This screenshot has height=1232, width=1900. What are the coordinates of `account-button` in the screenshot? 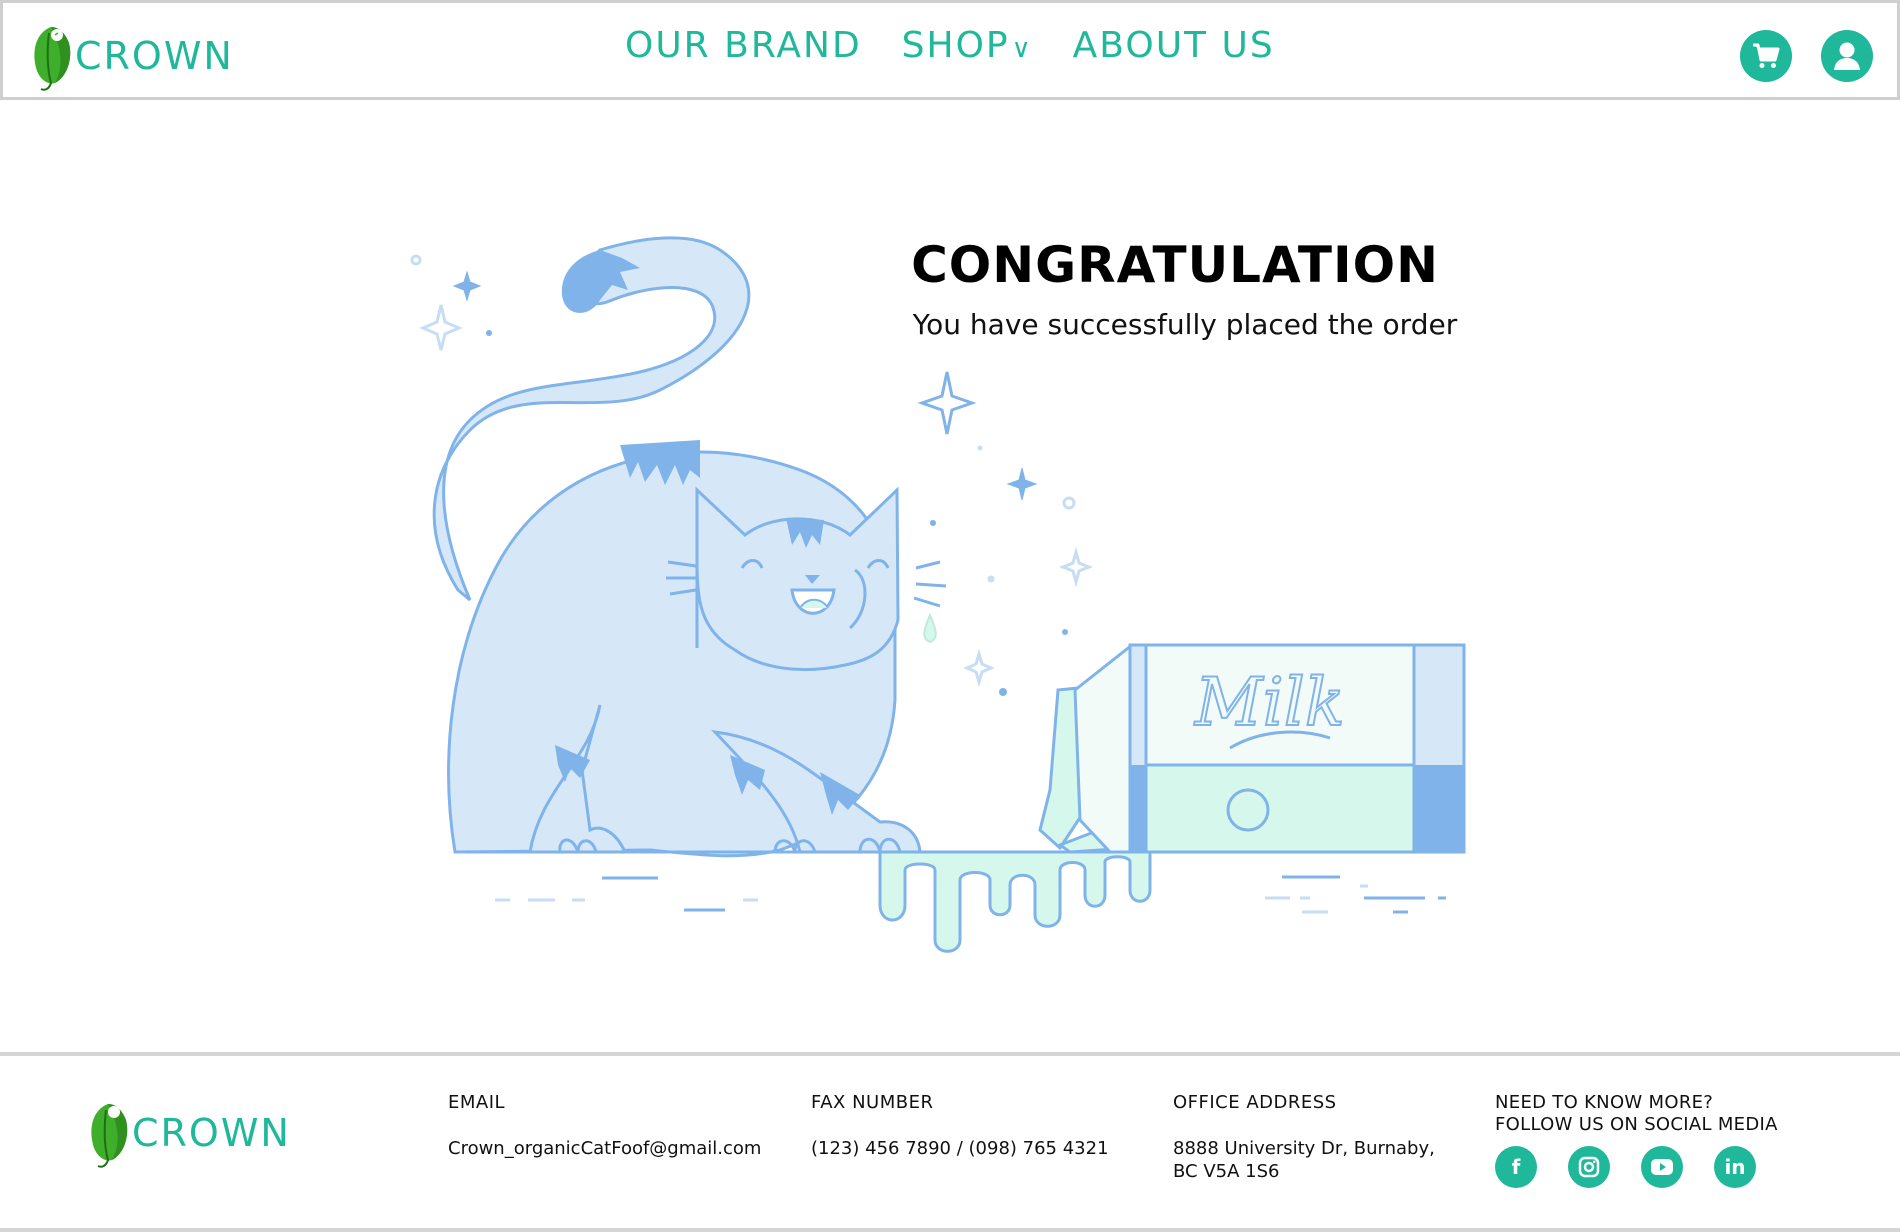 It's located at (1847, 56).